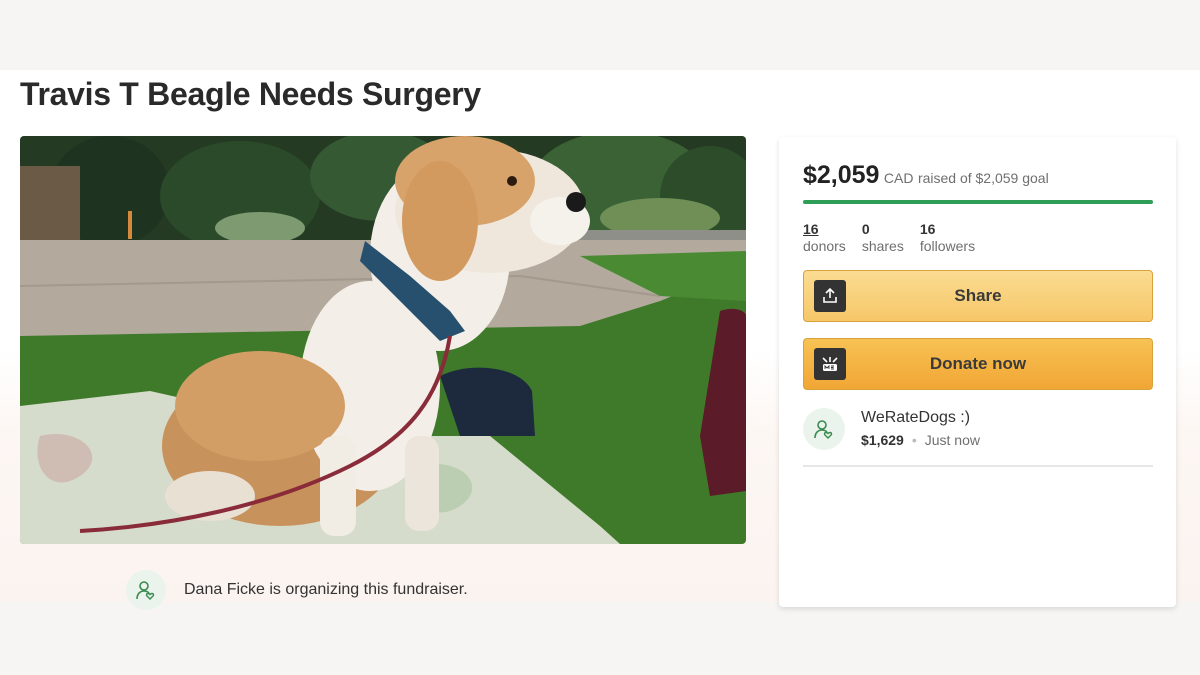  I want to click on stat-followers-value: 16, so click(927, 229).